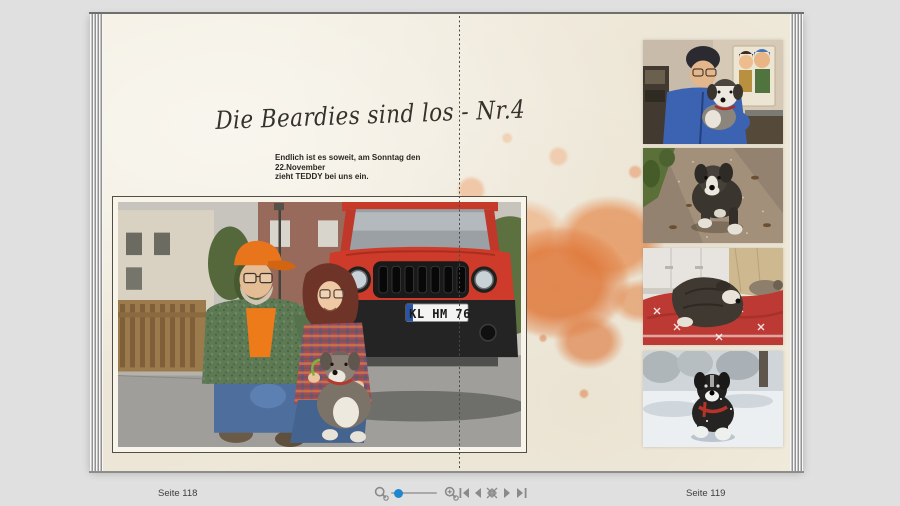 This screenshot has width=900, height=506. I want to click on zoom-out-button, so click(381, 493).